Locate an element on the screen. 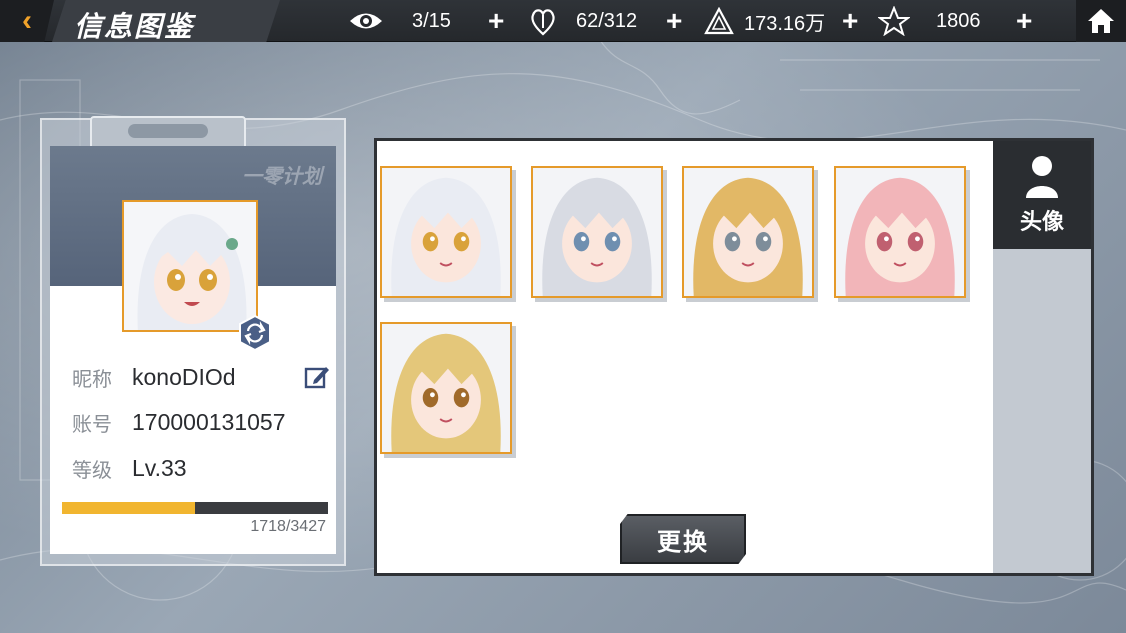 This screenshot has height=633, width=1126. change-button: 更换 is located at coordinates (683, 539).